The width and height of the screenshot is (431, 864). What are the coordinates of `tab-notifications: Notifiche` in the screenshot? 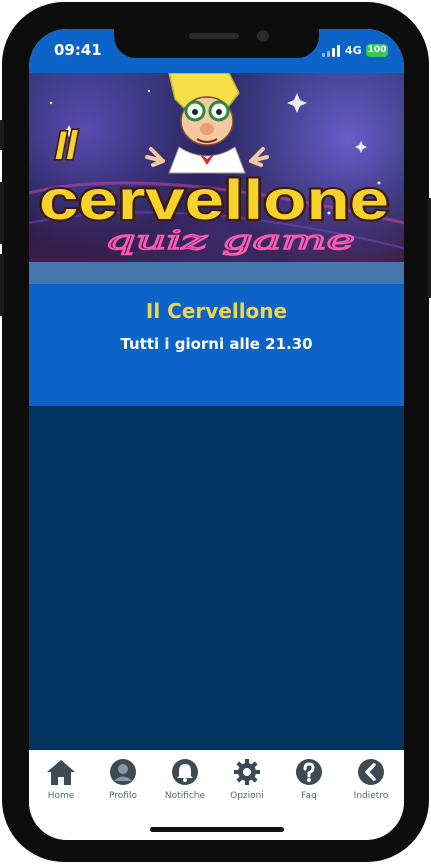 It's located at (185, 779).